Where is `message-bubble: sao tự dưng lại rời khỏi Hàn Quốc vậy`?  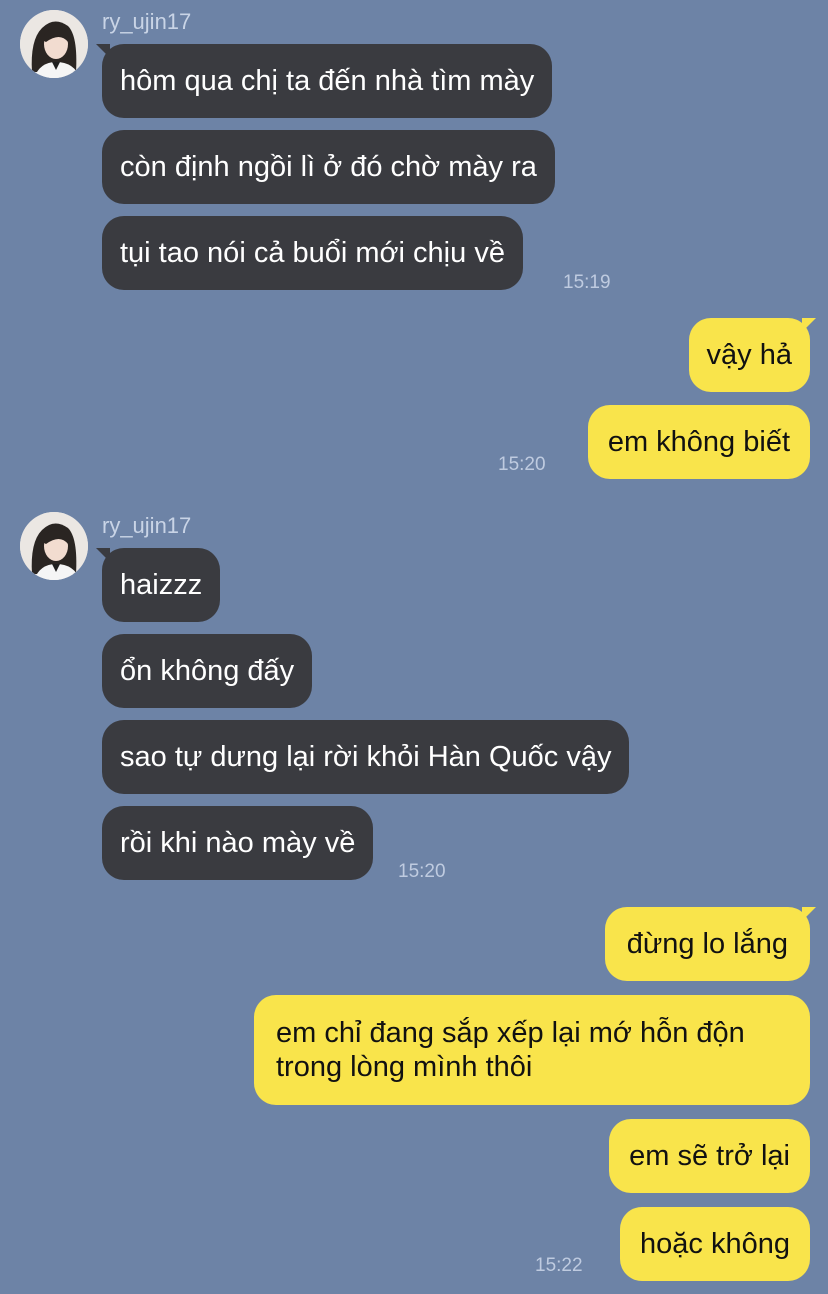 message-bubble: sao tự dưng lại rời khỏi Hàn Quốc vậy is located at coordinates (366, 757).